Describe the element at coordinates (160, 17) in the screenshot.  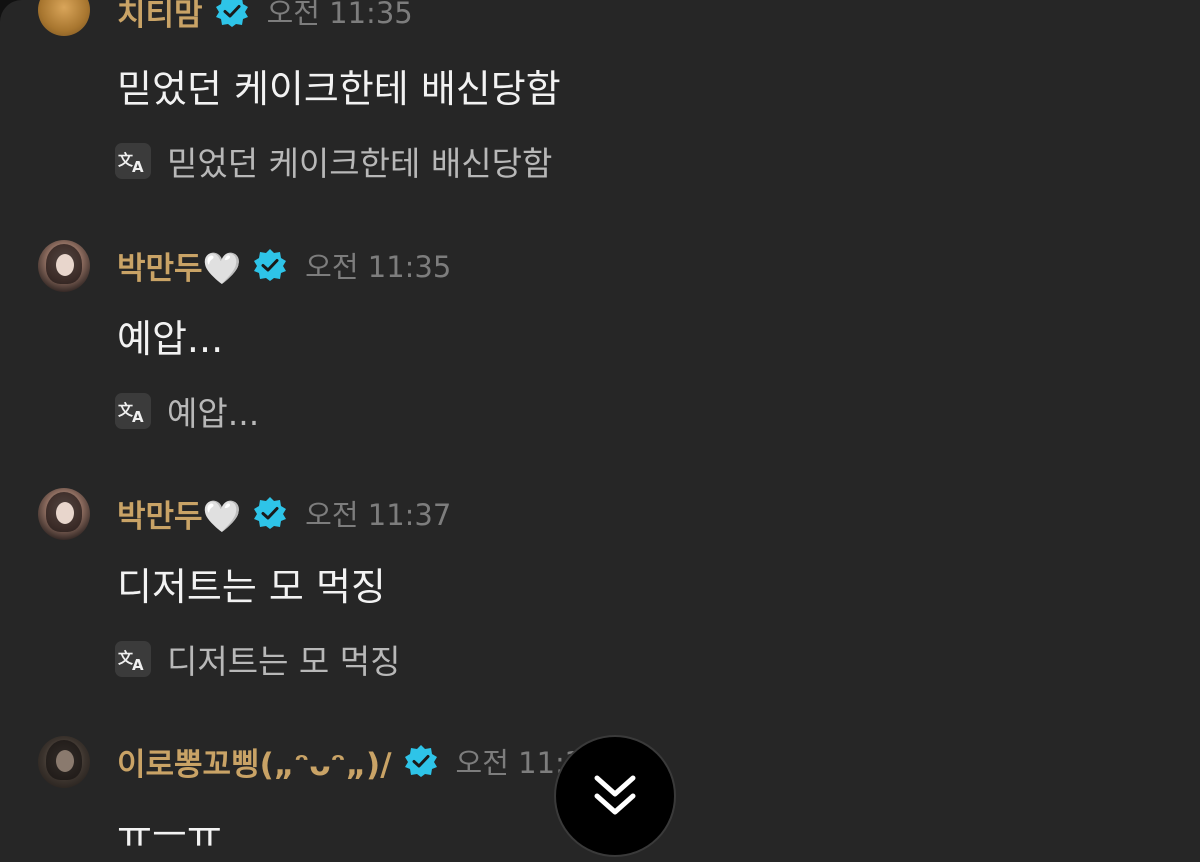
I see `author-name: 치티맘` at that location.